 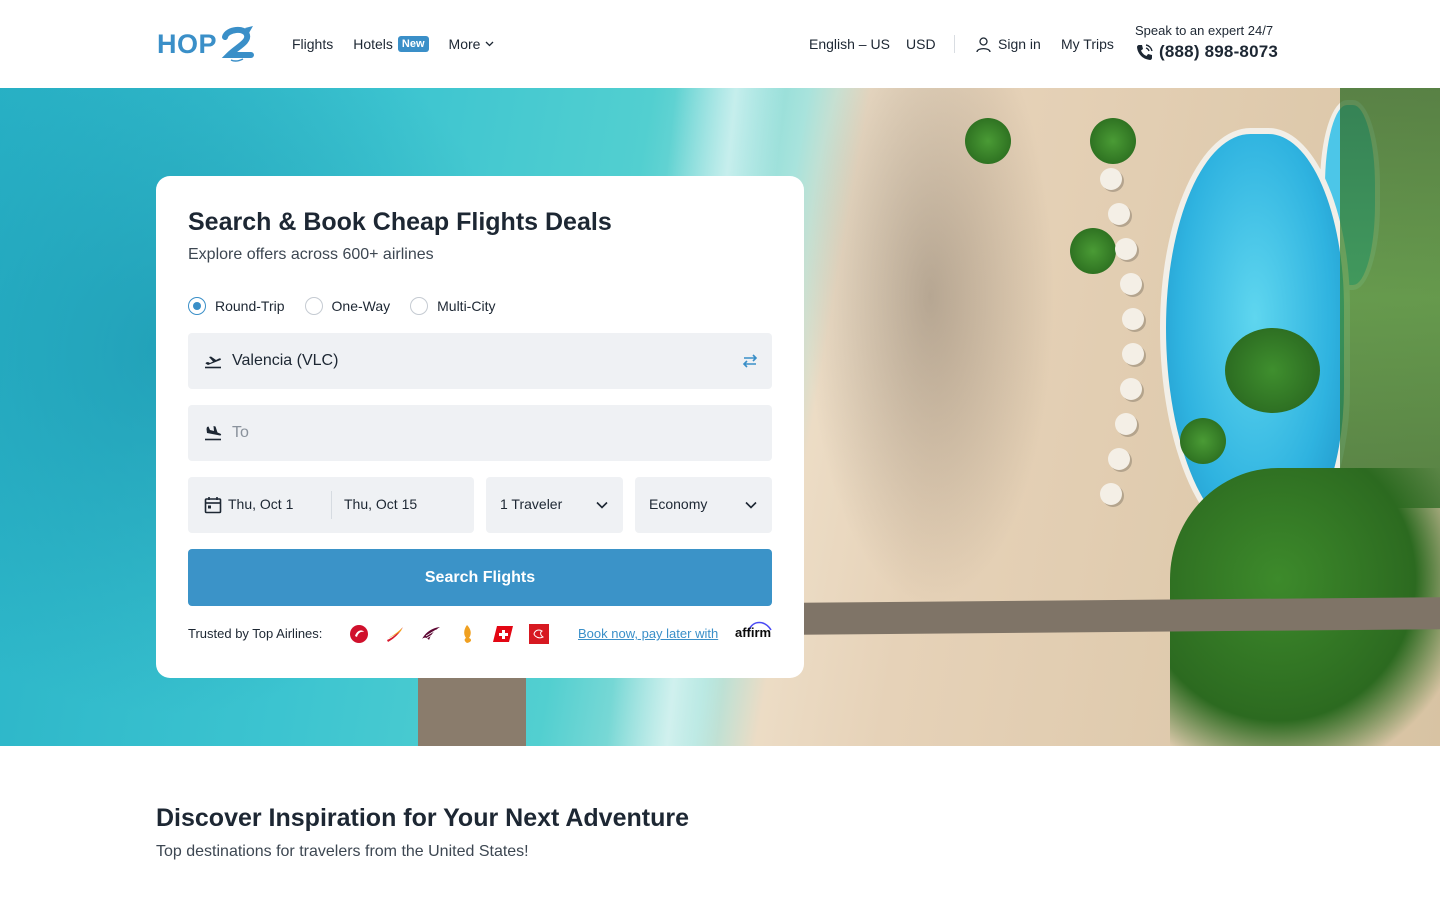 I want to click on emirates-logo-icon, so click(x=539, y=634).